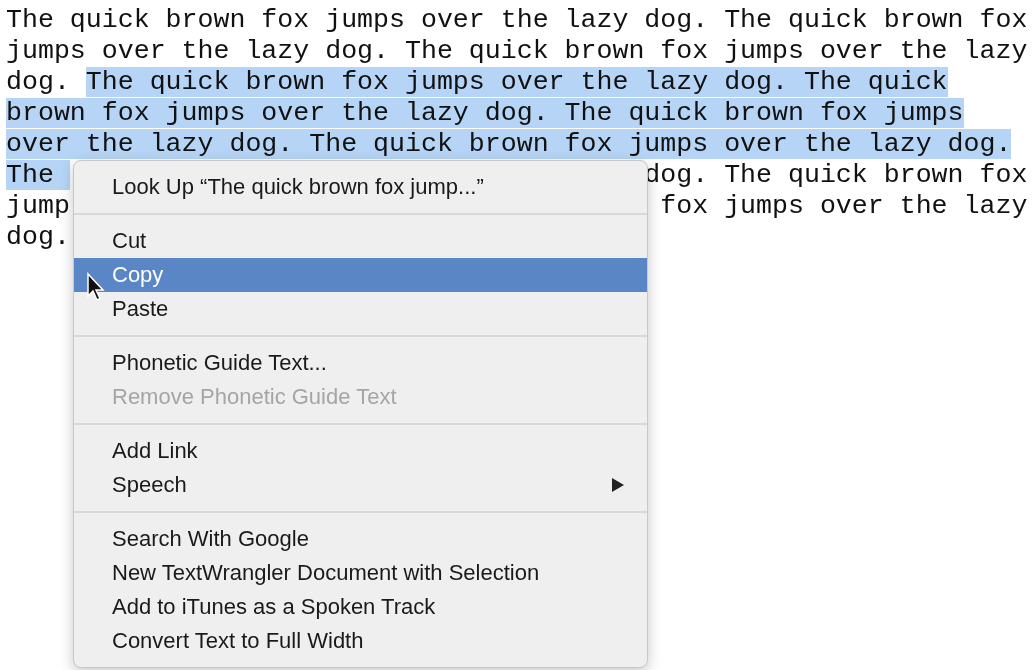 The height and width of the screenshot is (670, 1035). Describe the element at coordinates (360, 451) in the screenshot. I see `menu-item: Add Link` at that location.